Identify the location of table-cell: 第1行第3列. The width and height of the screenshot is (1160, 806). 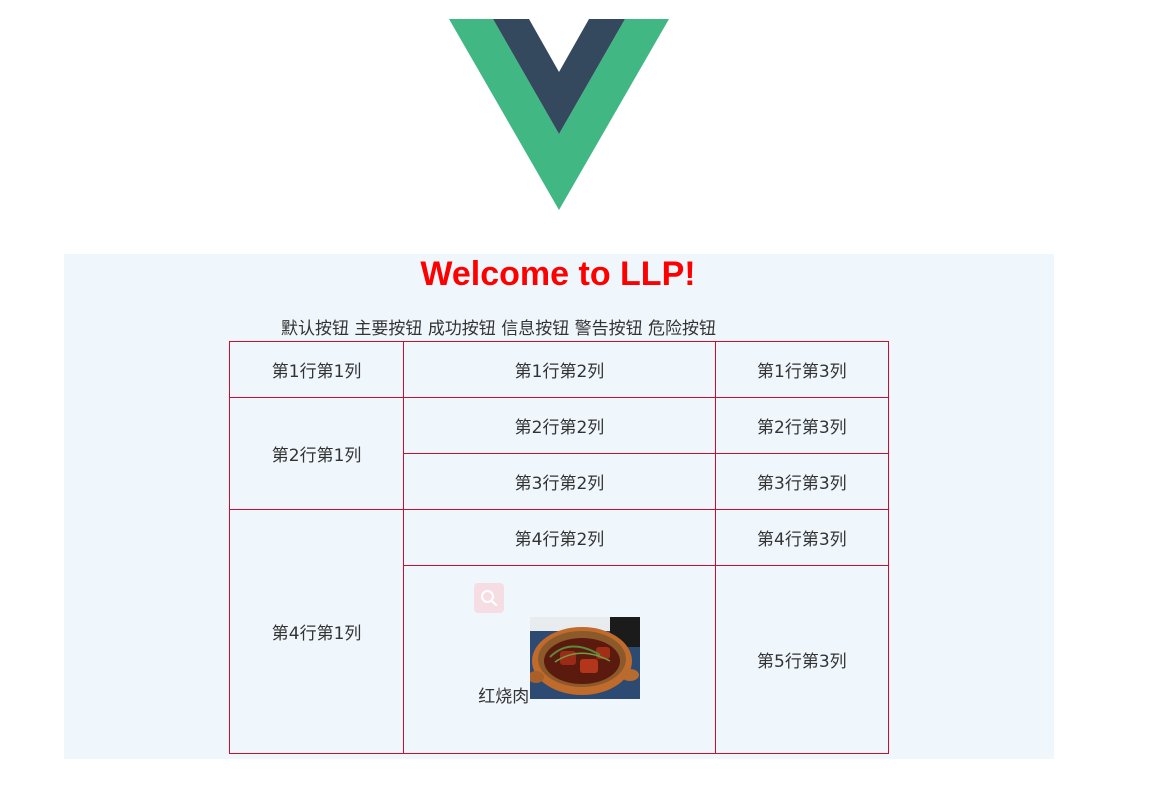
(802, 369).